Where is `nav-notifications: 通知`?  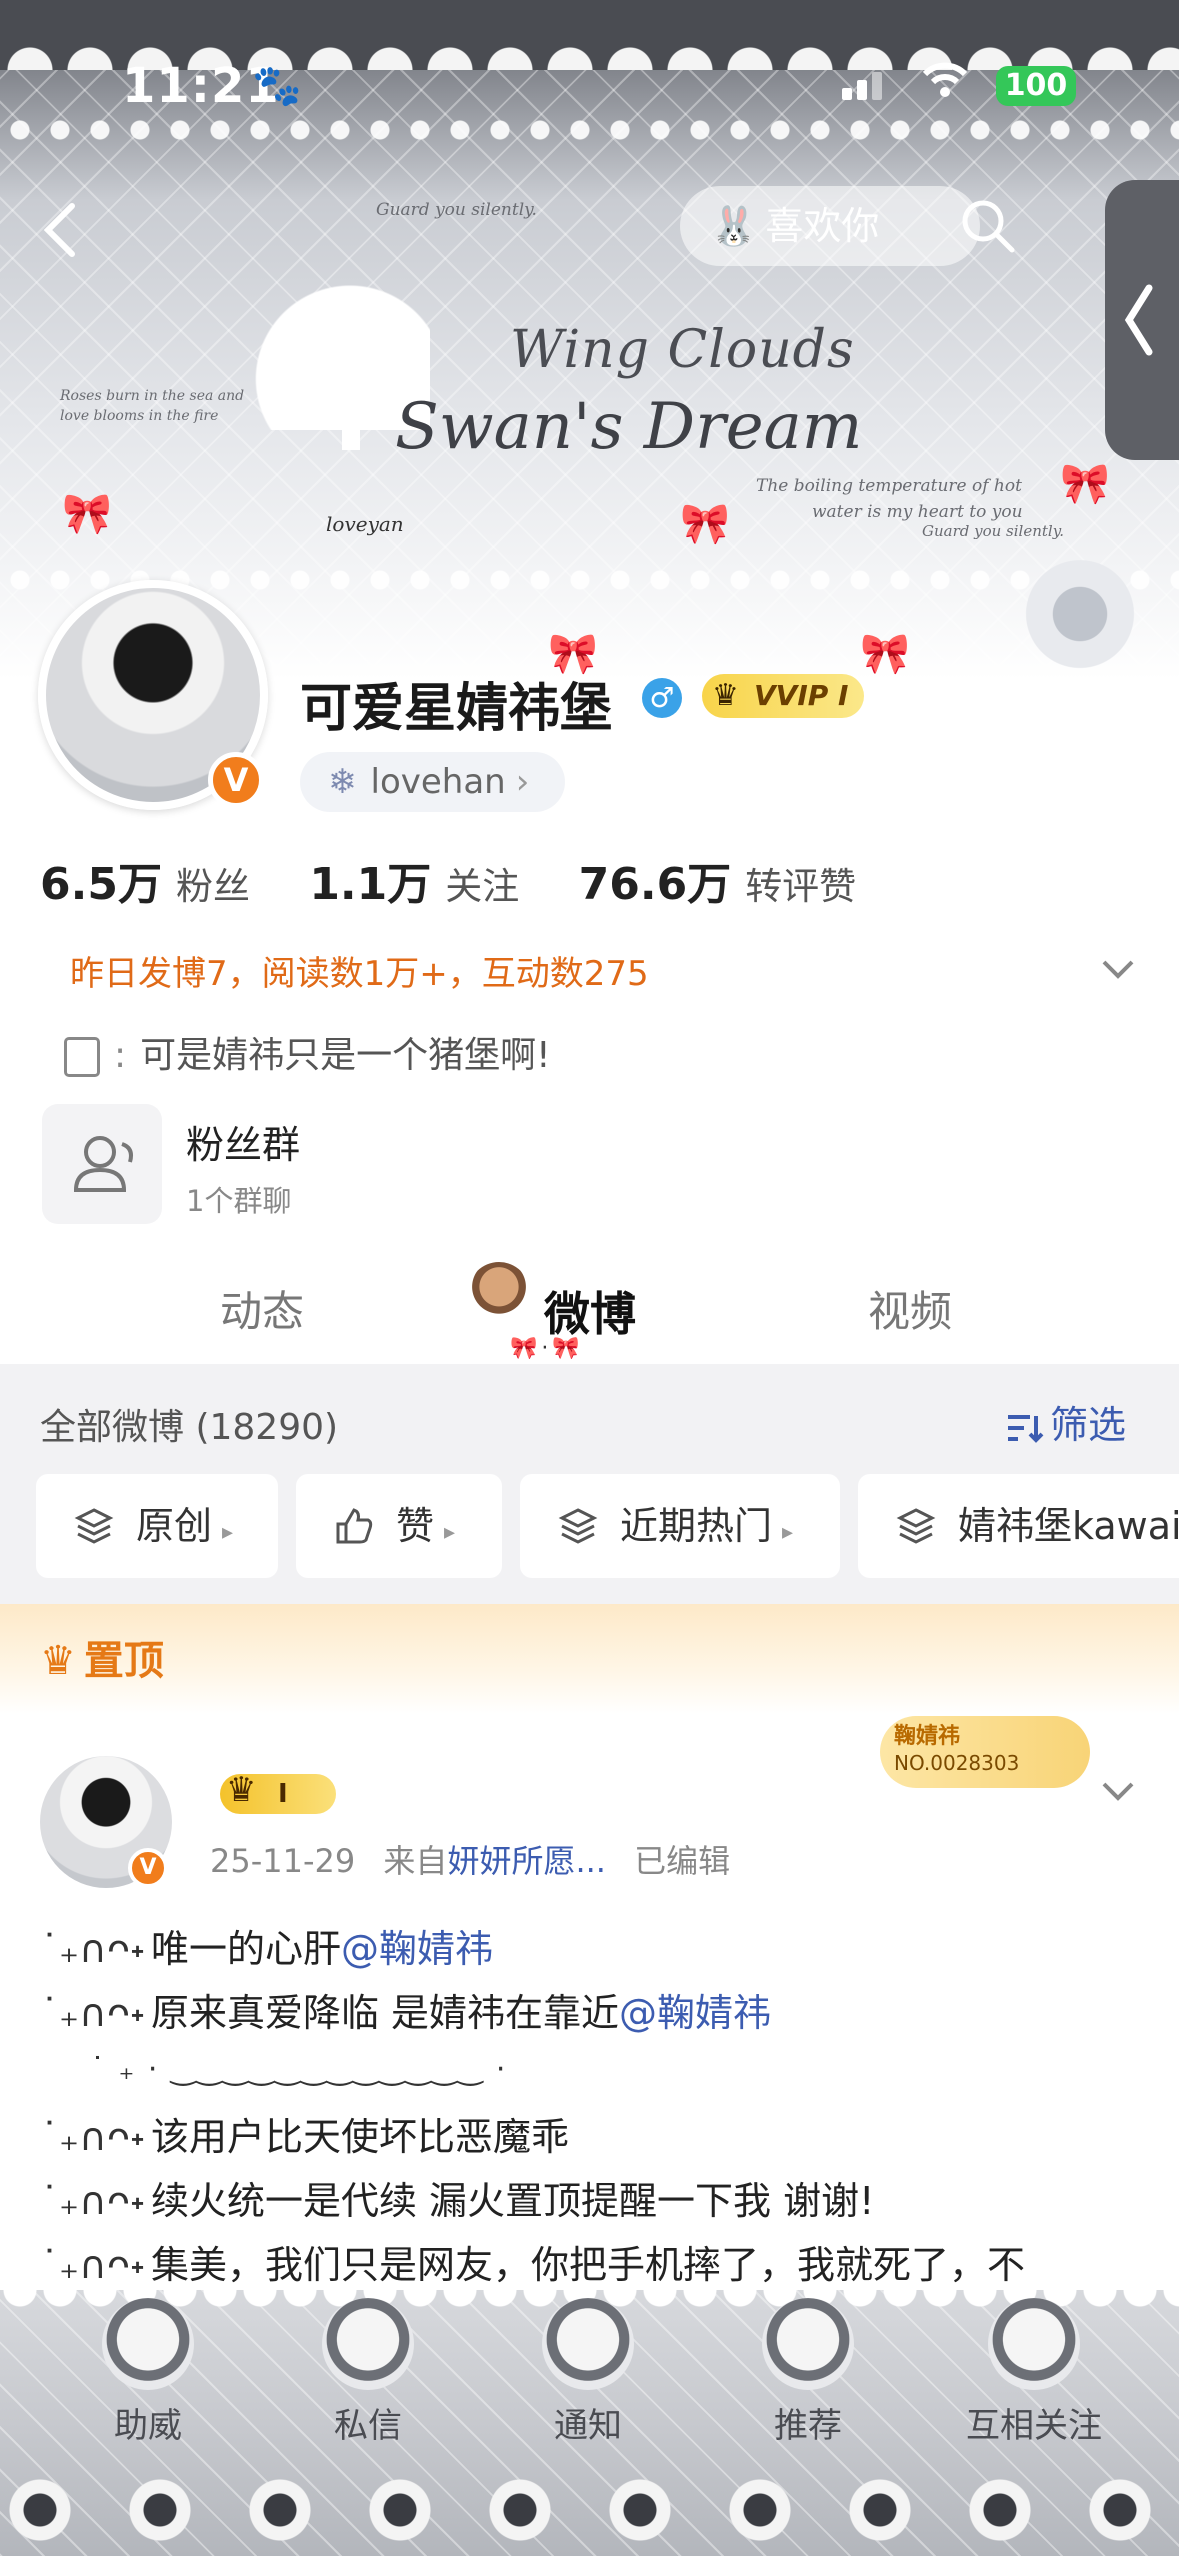
nav-notifications: 通知 is located at coordinates (588, 2372).